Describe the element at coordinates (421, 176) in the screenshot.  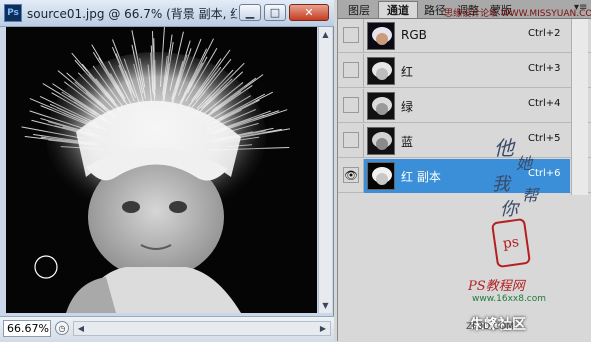
I see `channel-name: 红 副本` at that location.